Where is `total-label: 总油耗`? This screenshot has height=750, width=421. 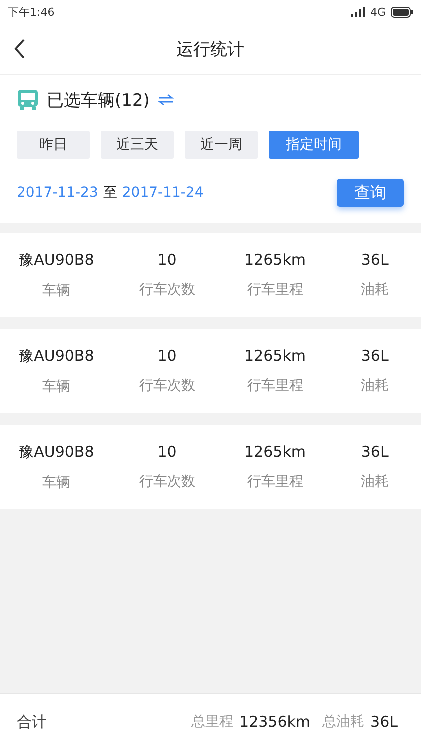 total-label: 总油耗 is located at coordinates (343, 722).